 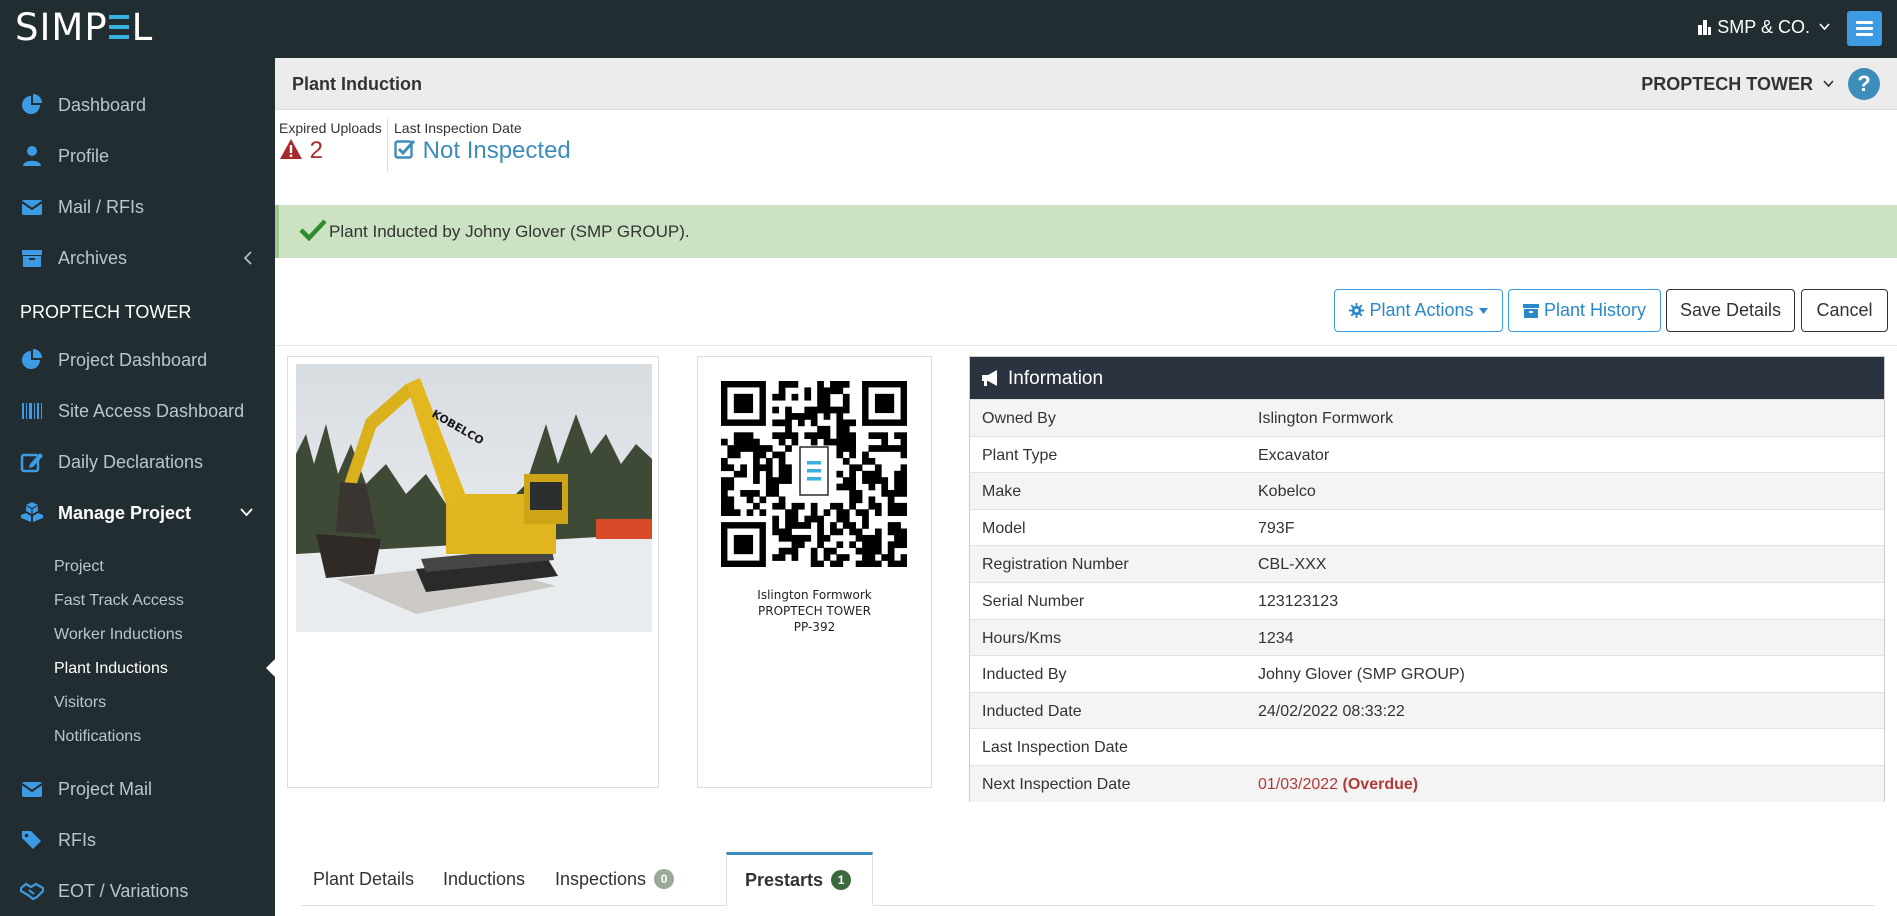 What do you see at coordinates (989, 378) in the screenshot?
I see `bullhorn-icon` at bounding box center [989, 378].